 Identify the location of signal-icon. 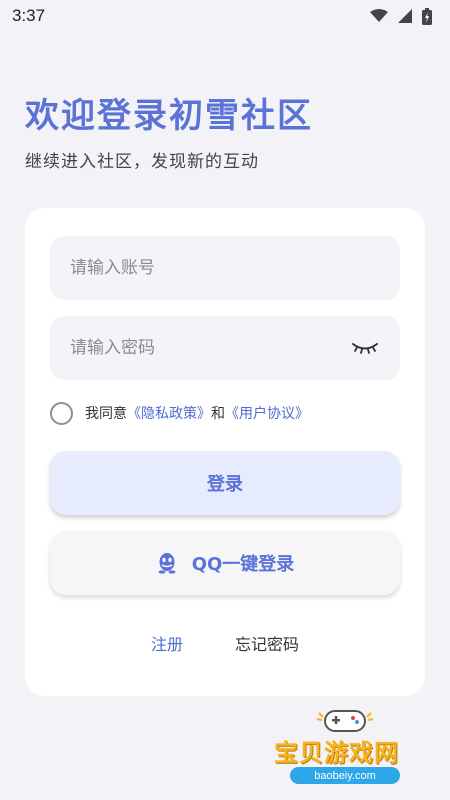
(405, 16).